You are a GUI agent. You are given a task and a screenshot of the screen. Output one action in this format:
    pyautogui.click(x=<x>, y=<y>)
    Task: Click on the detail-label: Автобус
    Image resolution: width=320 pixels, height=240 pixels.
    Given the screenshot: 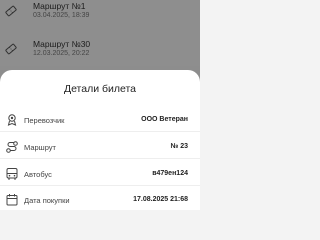 What is the action you would take?
    pyautogui.click(x=38, y=174)
    